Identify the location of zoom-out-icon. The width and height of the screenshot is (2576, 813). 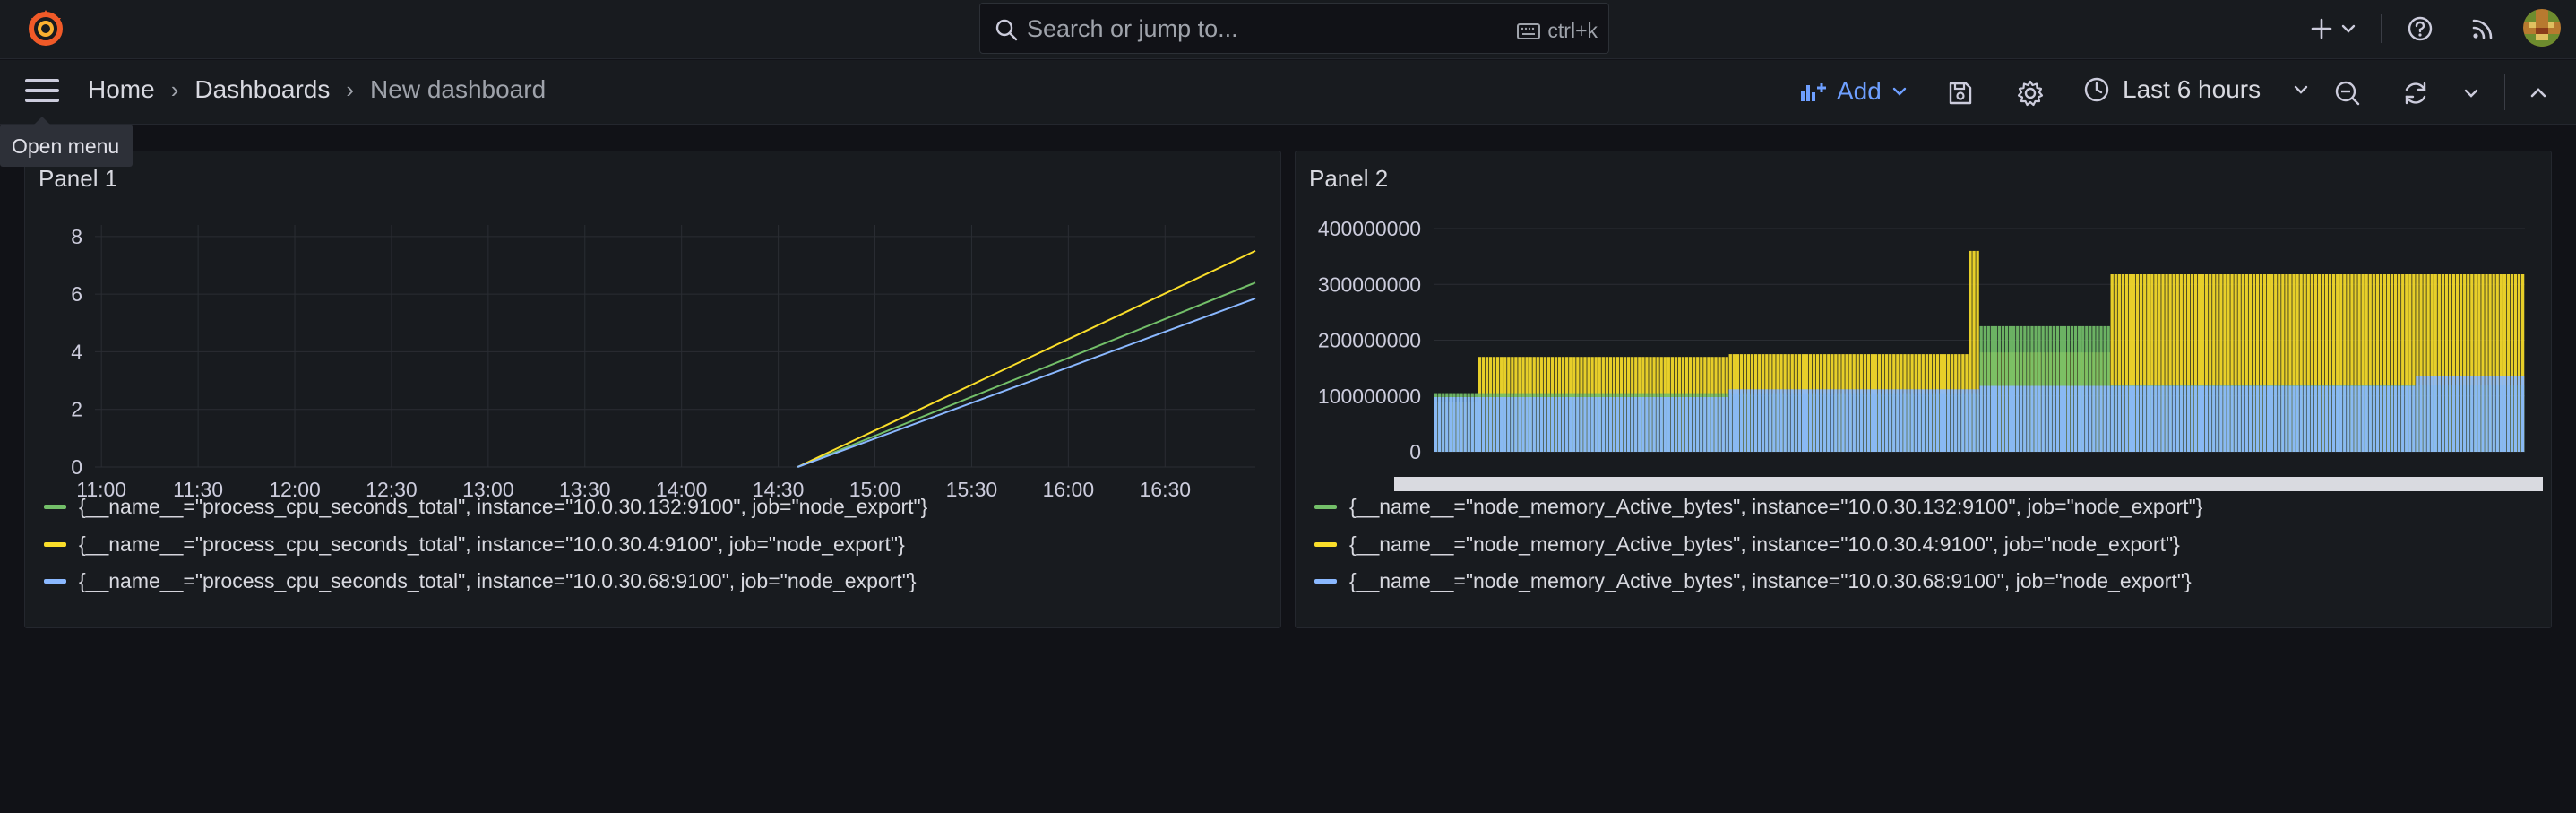
(2347, 93).